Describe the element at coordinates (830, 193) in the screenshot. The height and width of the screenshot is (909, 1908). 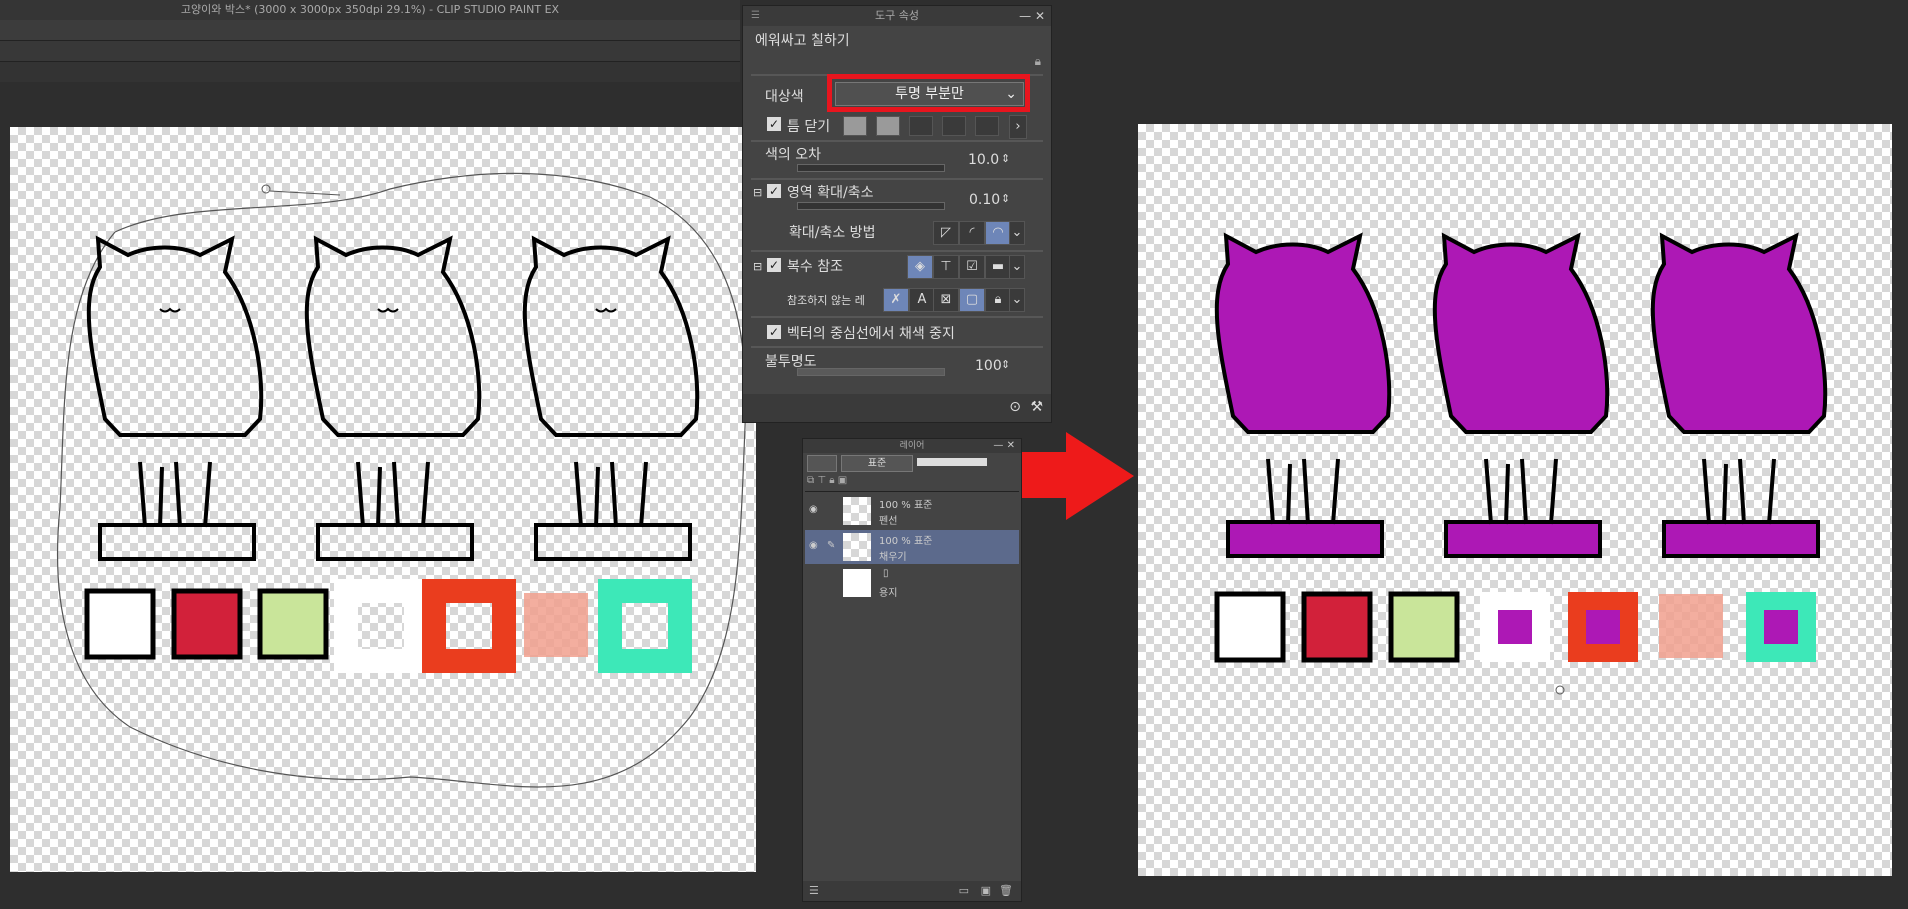
I see `area-scaling-label: 영역 확대/축소` at that location.